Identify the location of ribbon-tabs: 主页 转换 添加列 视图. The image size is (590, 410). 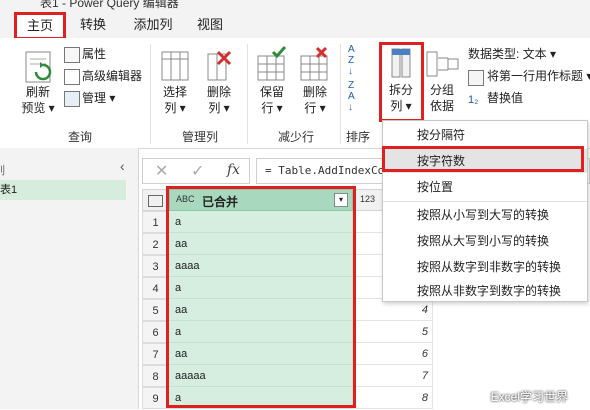
(295, 24).